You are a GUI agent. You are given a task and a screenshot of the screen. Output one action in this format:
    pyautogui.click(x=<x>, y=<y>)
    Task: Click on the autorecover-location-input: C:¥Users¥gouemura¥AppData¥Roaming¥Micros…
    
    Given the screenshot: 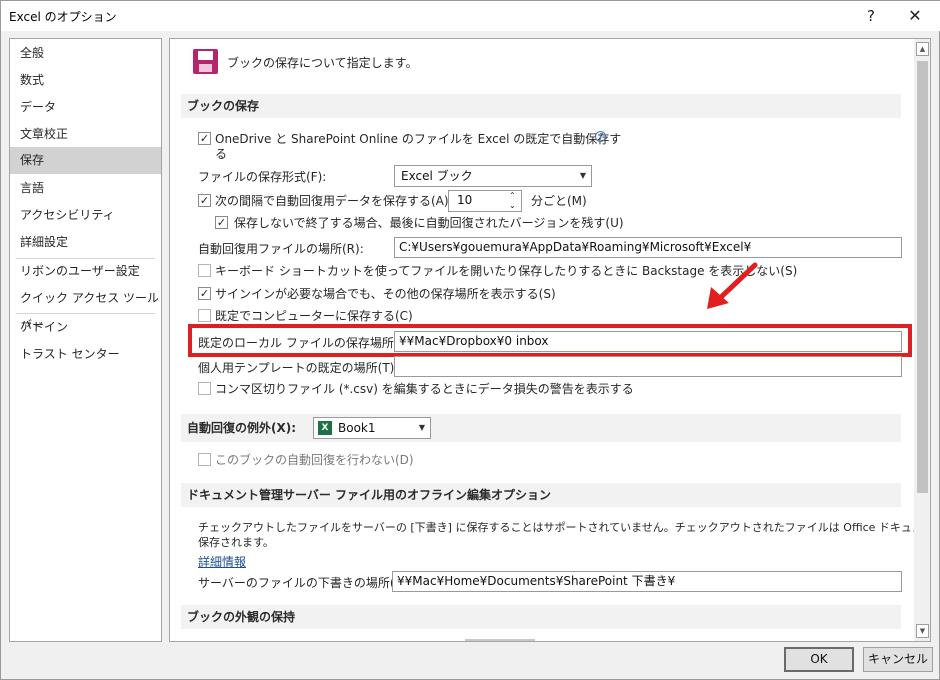 What is the action you would take?
    pyautogui.click(x=648, y=247)
    